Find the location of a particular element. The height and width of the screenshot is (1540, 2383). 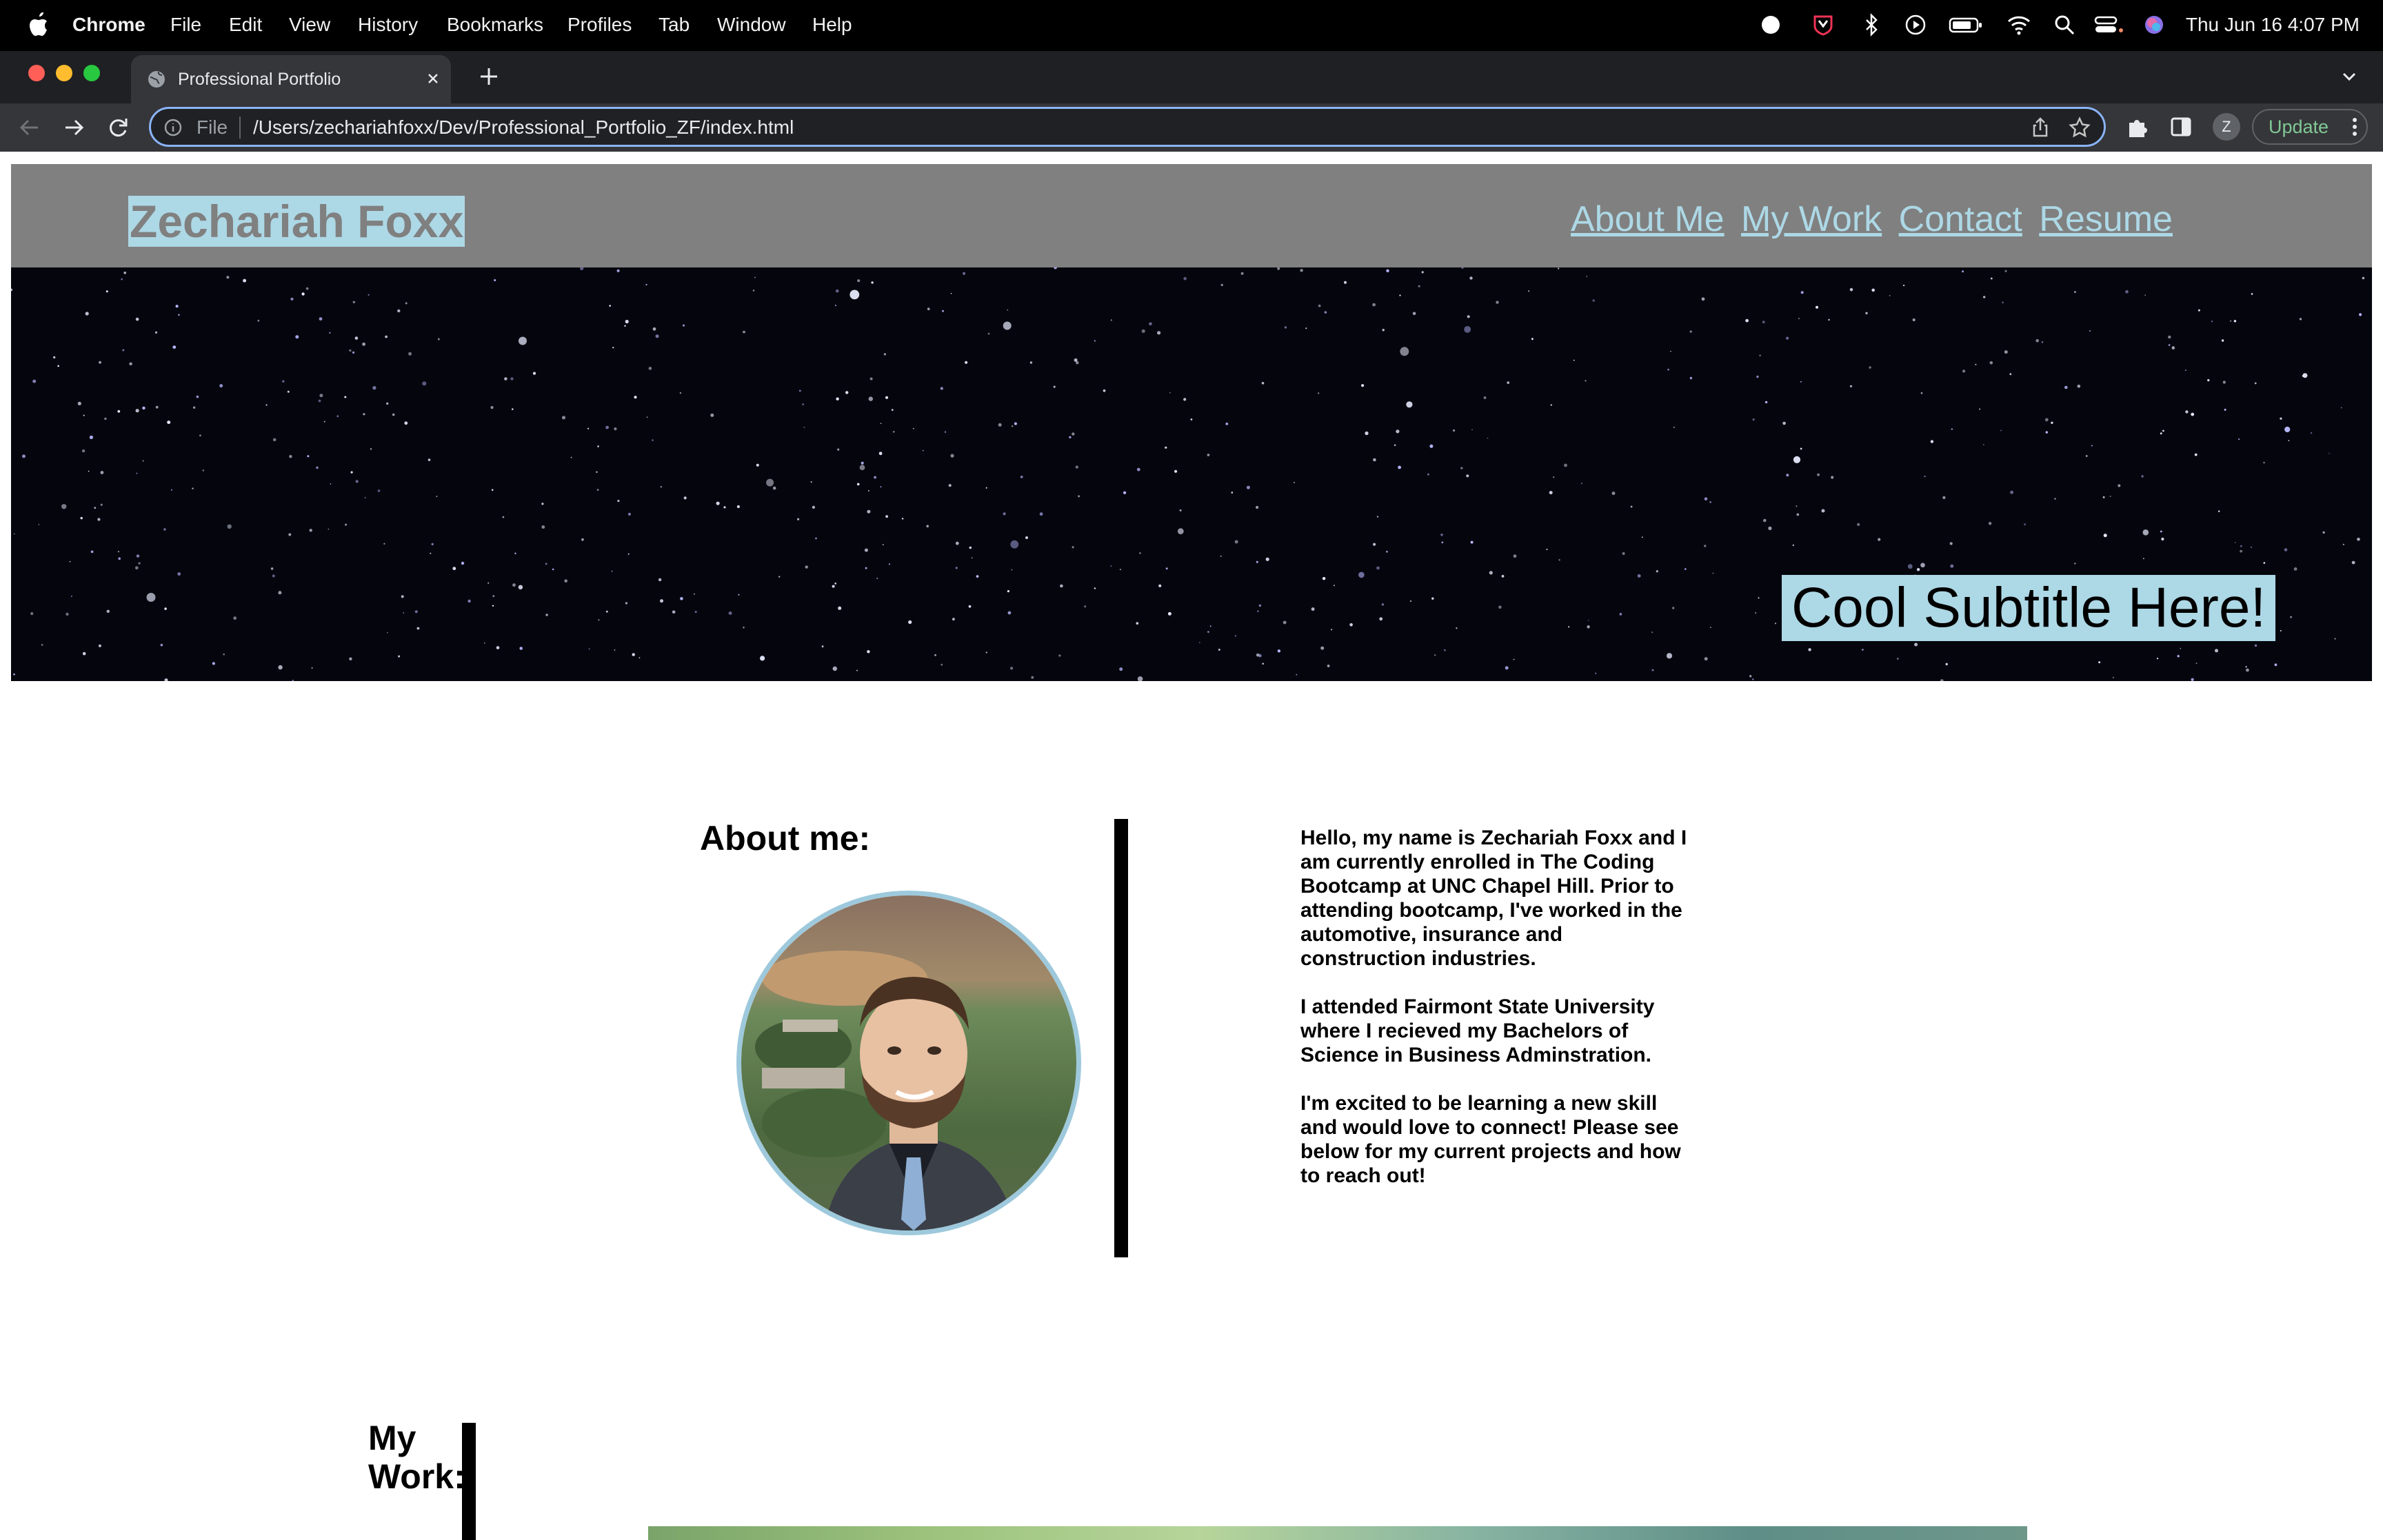

battery-icon is located at coordinates (1966, 25).